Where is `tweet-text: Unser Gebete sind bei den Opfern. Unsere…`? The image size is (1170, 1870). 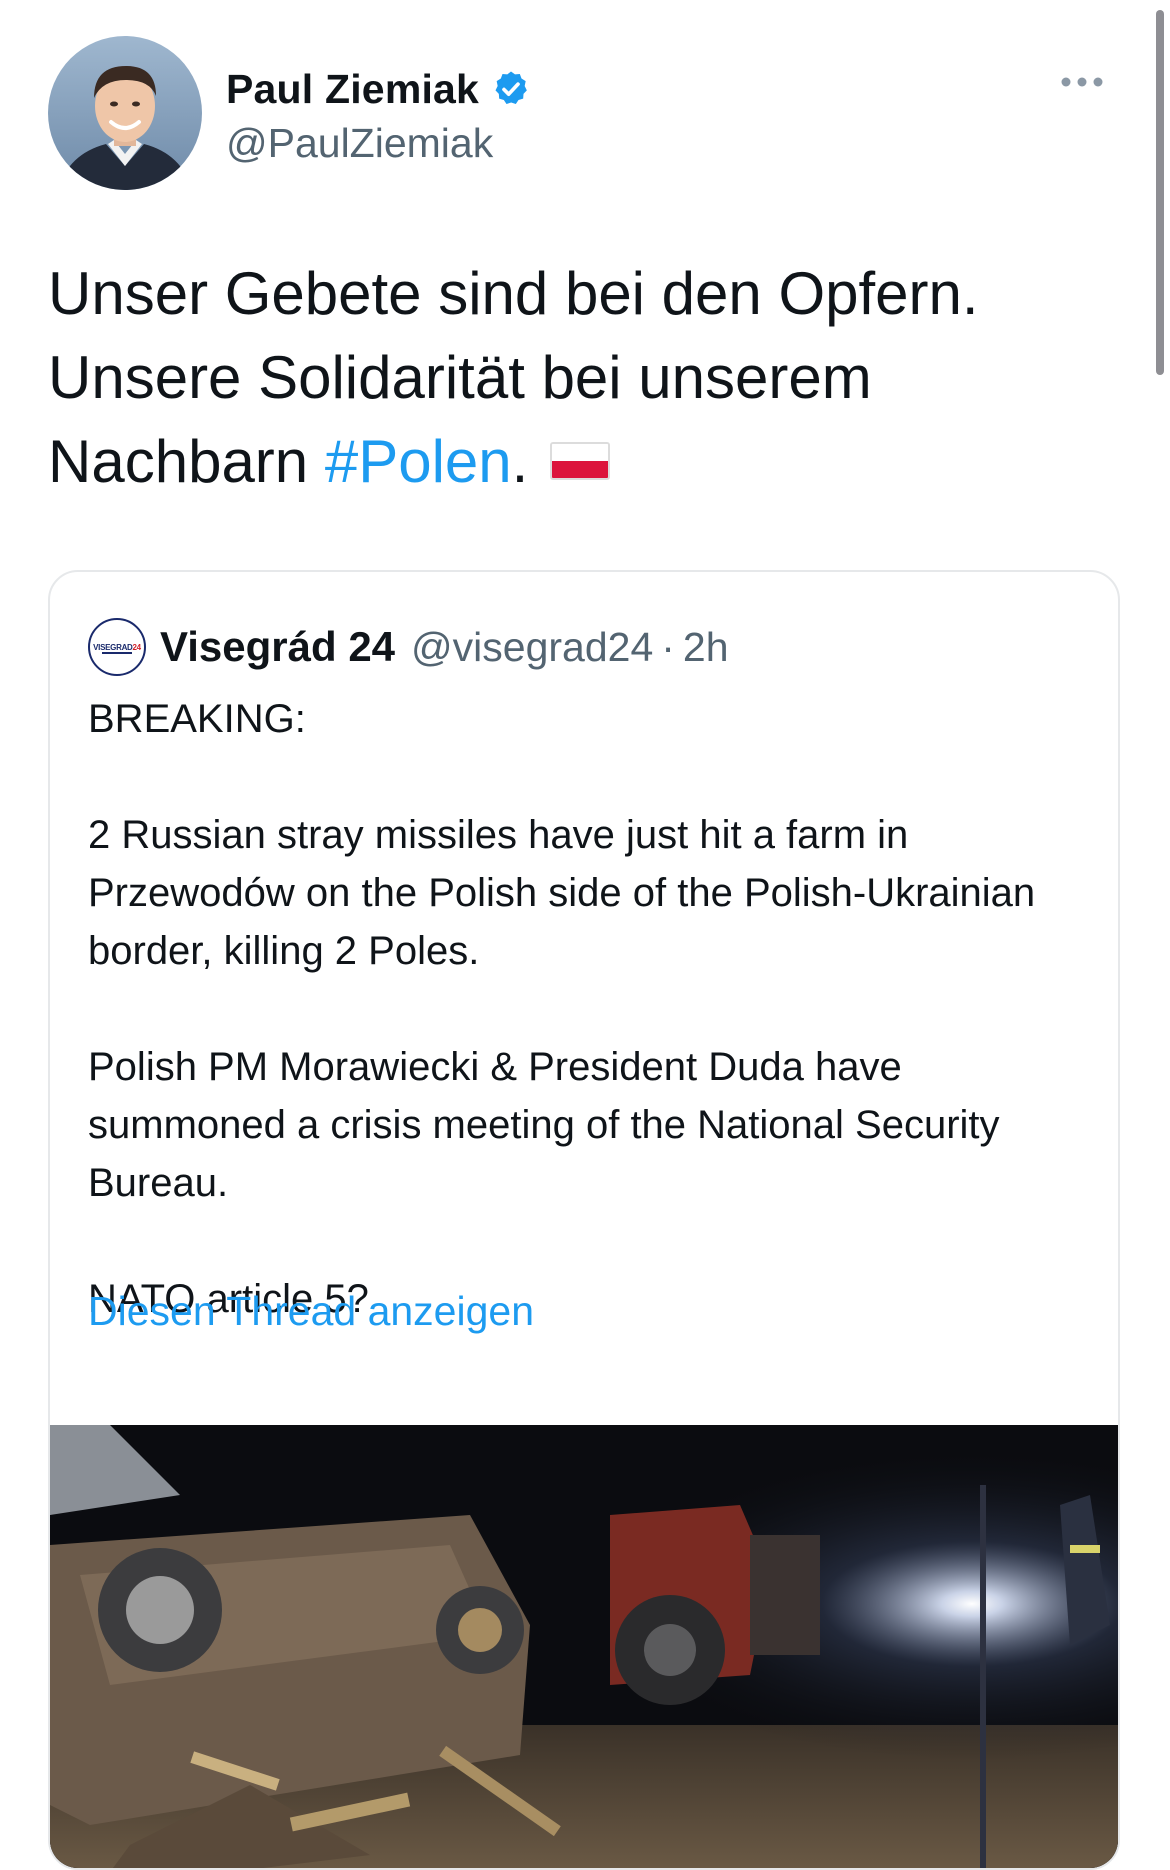
tweet-text: Unser Gebete sind bei den Opfern. Unsere… is located at coordinates (578, 378).